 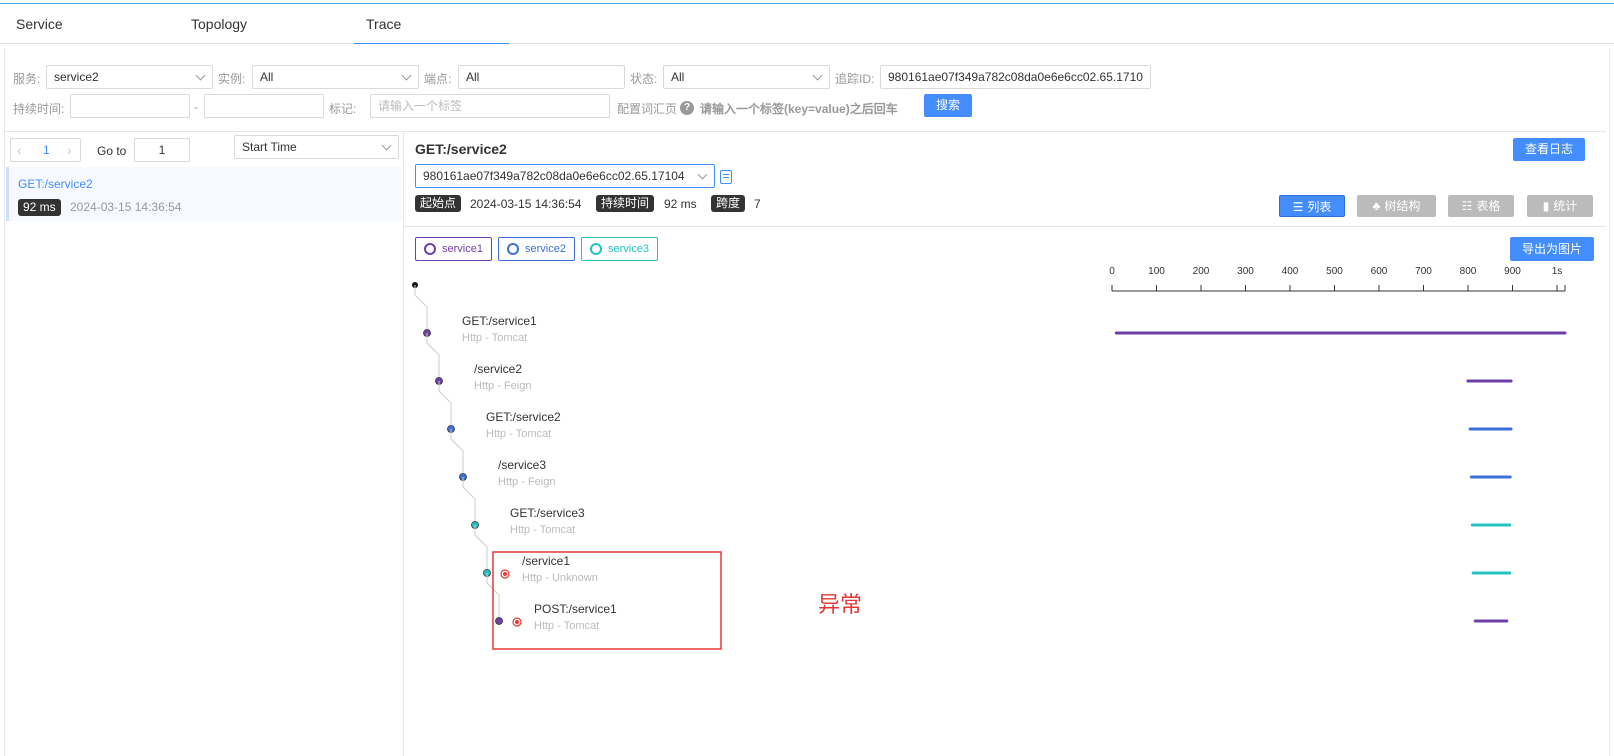 What do you see at coordinates (560, 578) in the screenshot?
I see `span-type: Http - Unknown` at bounding box center [560, 578].